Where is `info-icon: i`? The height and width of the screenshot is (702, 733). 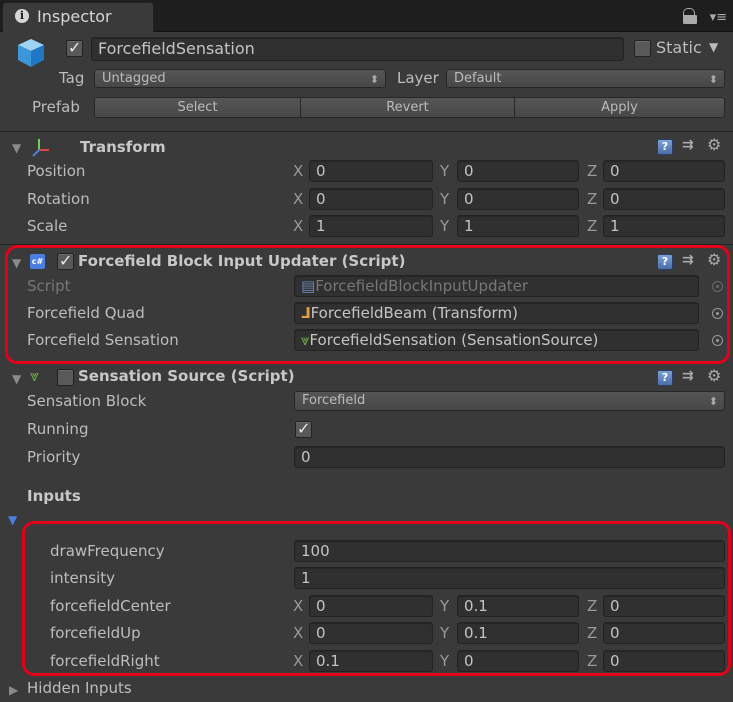
info-icon: i is located at coordinates (22, 16).